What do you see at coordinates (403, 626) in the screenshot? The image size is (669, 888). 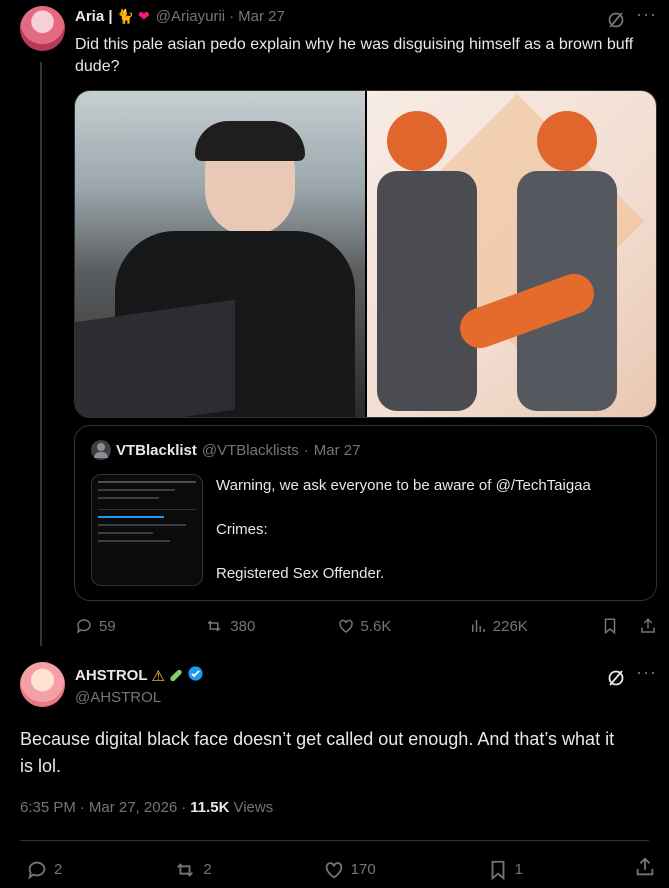 I see `like-button: 5.6K` at bounding box center [403, 626].